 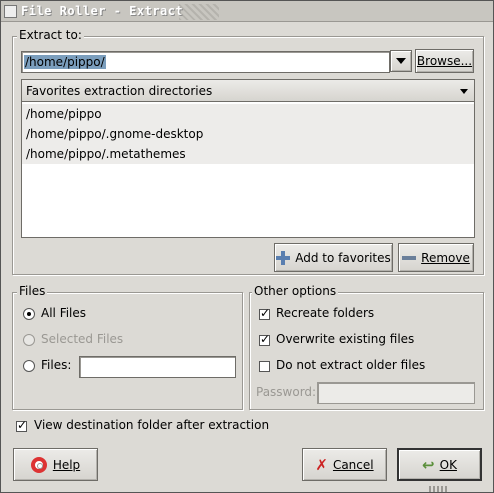 I want to click on overwrite-files-checkbox, so click(x=264, y=339).